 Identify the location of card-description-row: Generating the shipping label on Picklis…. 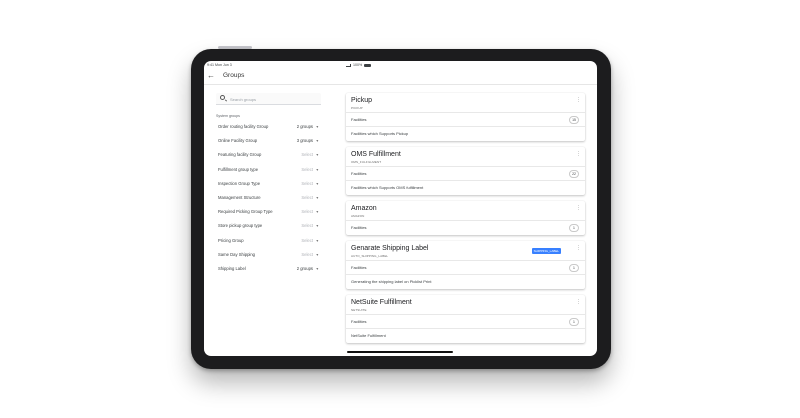
(465, 282).